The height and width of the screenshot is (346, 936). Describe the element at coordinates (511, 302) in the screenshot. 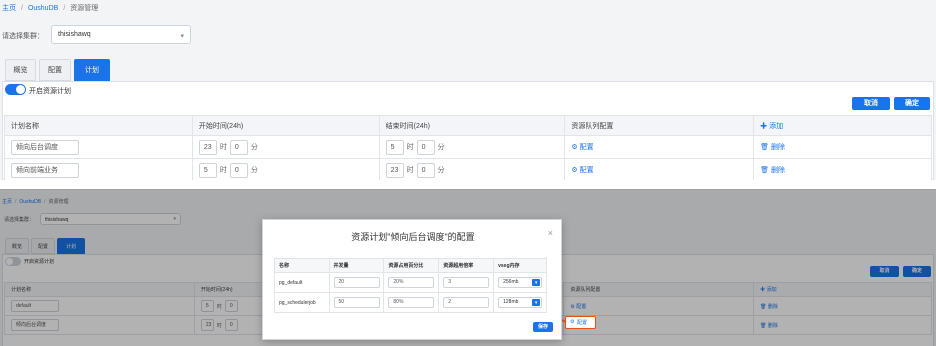

I see `vseg-value: 128mb` at that location.